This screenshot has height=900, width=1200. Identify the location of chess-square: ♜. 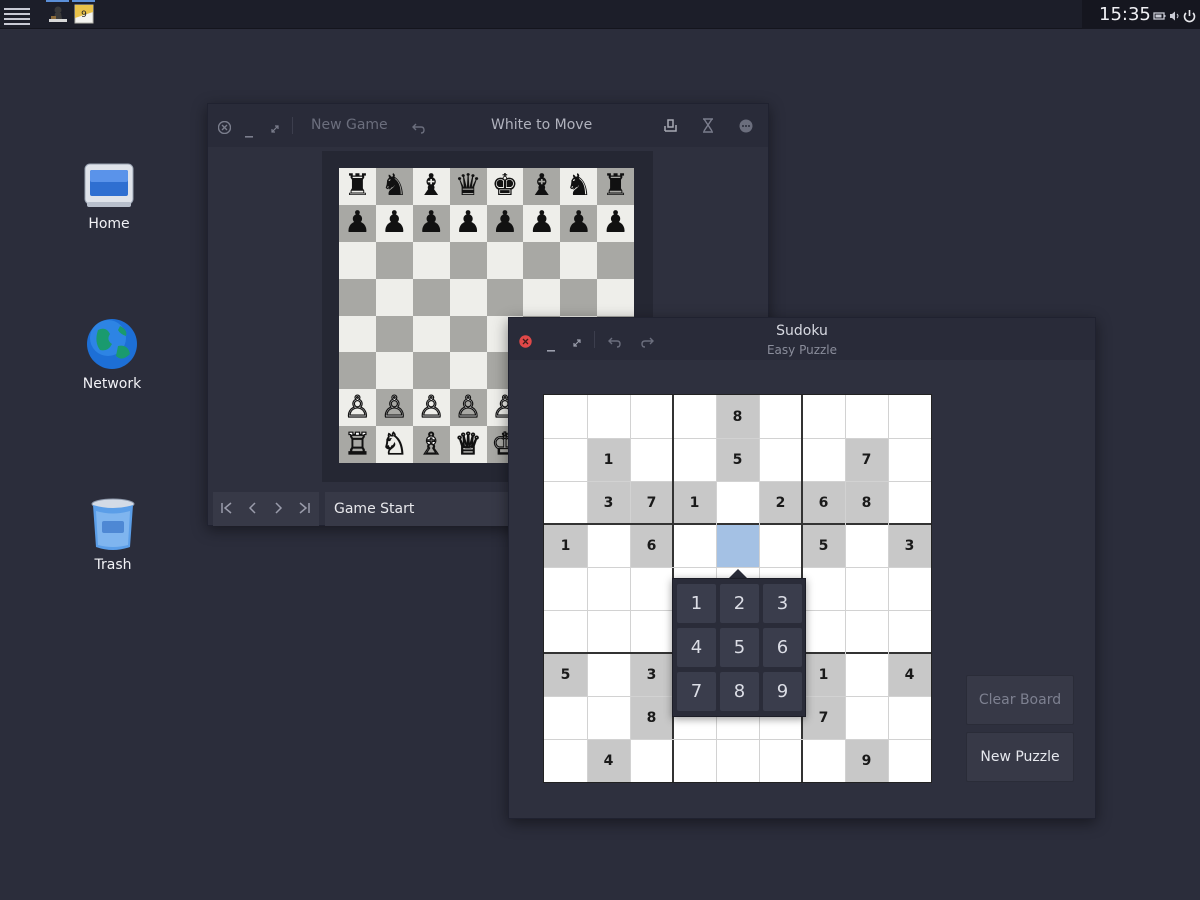
(357, 186).